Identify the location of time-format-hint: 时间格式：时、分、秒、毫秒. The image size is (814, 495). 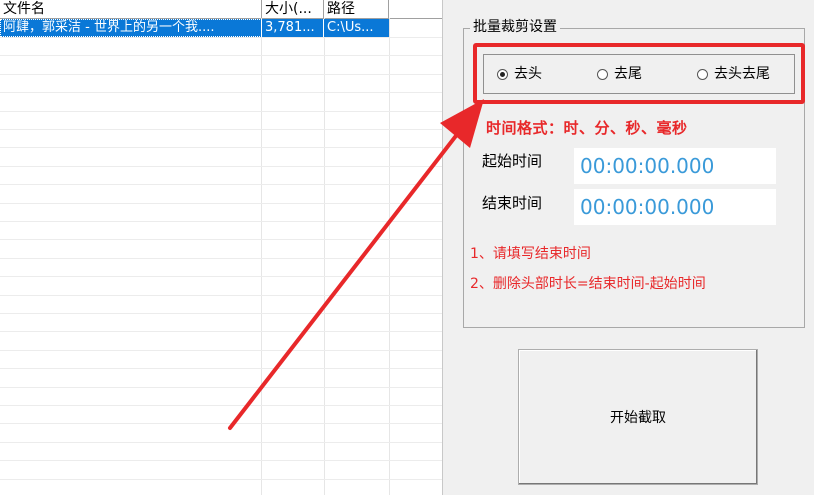
(587, 128).